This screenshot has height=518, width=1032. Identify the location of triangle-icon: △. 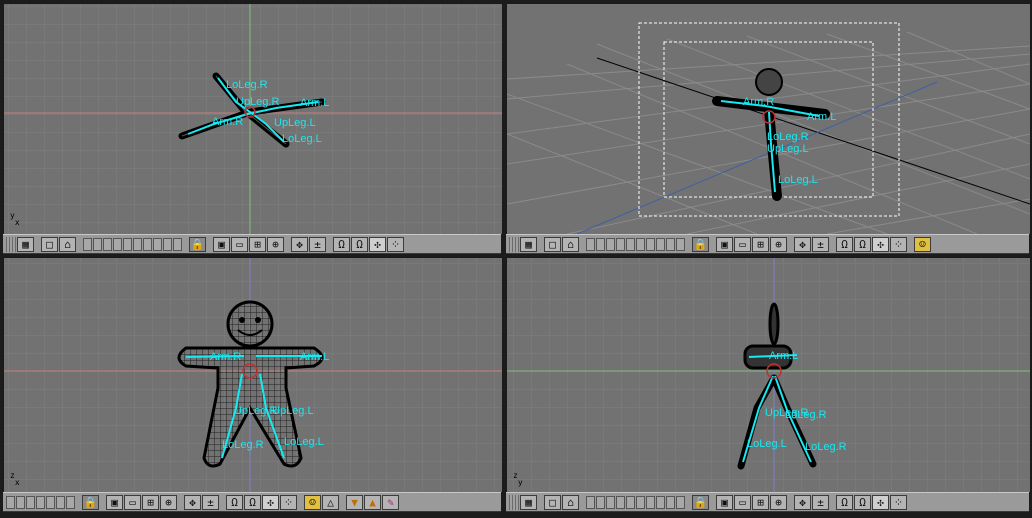
(330, 502).